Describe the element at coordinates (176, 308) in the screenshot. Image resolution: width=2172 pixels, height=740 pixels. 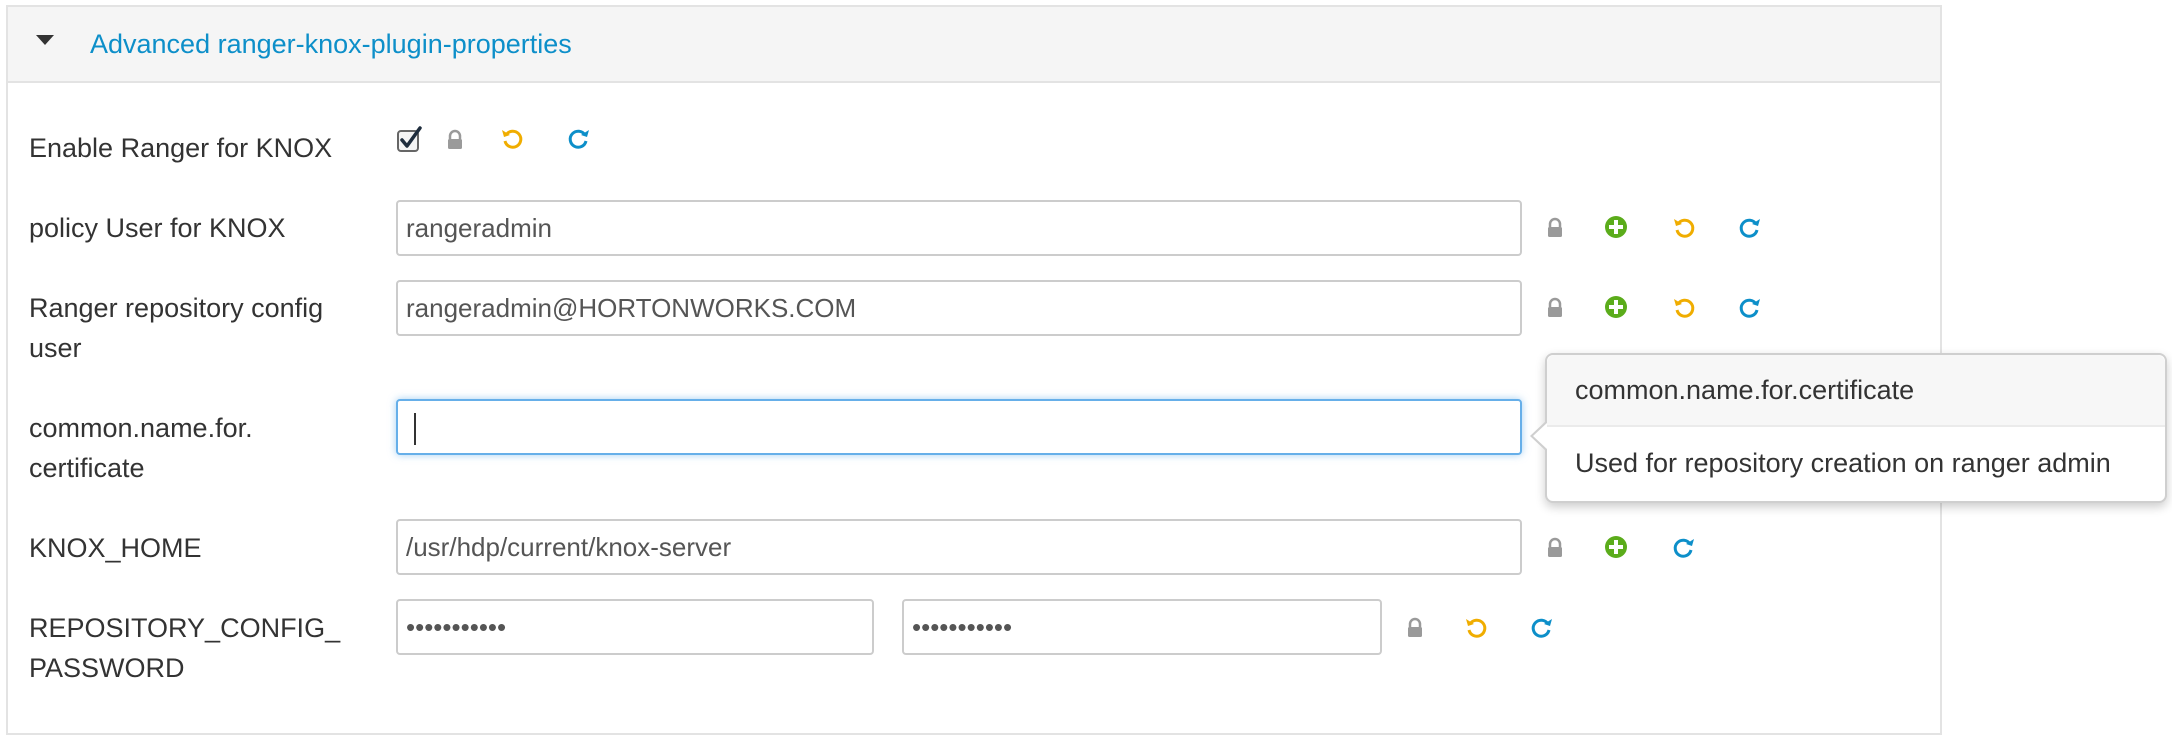
I see `repo-config-user-label-line1: Ranger repository config` at that location.